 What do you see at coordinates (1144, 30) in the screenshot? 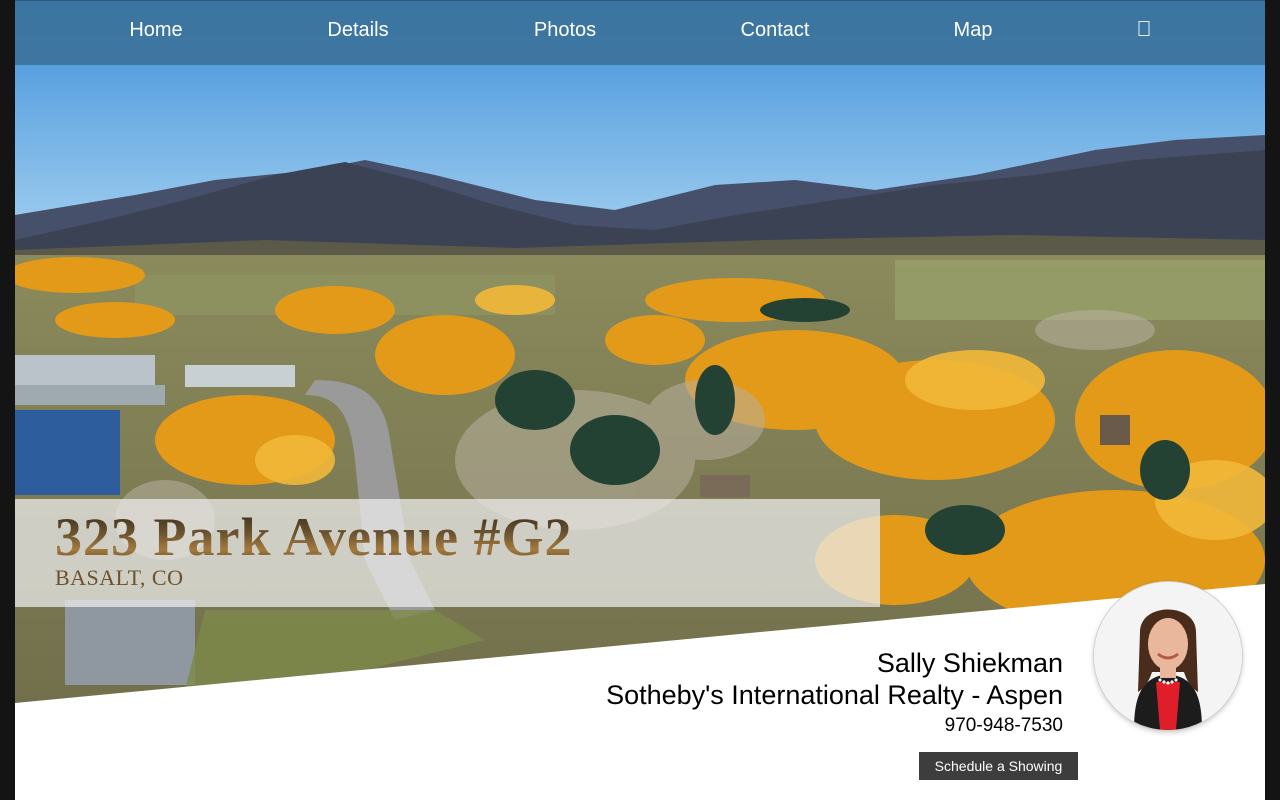
I see `square-icon` at bounding box center [1144, 30].